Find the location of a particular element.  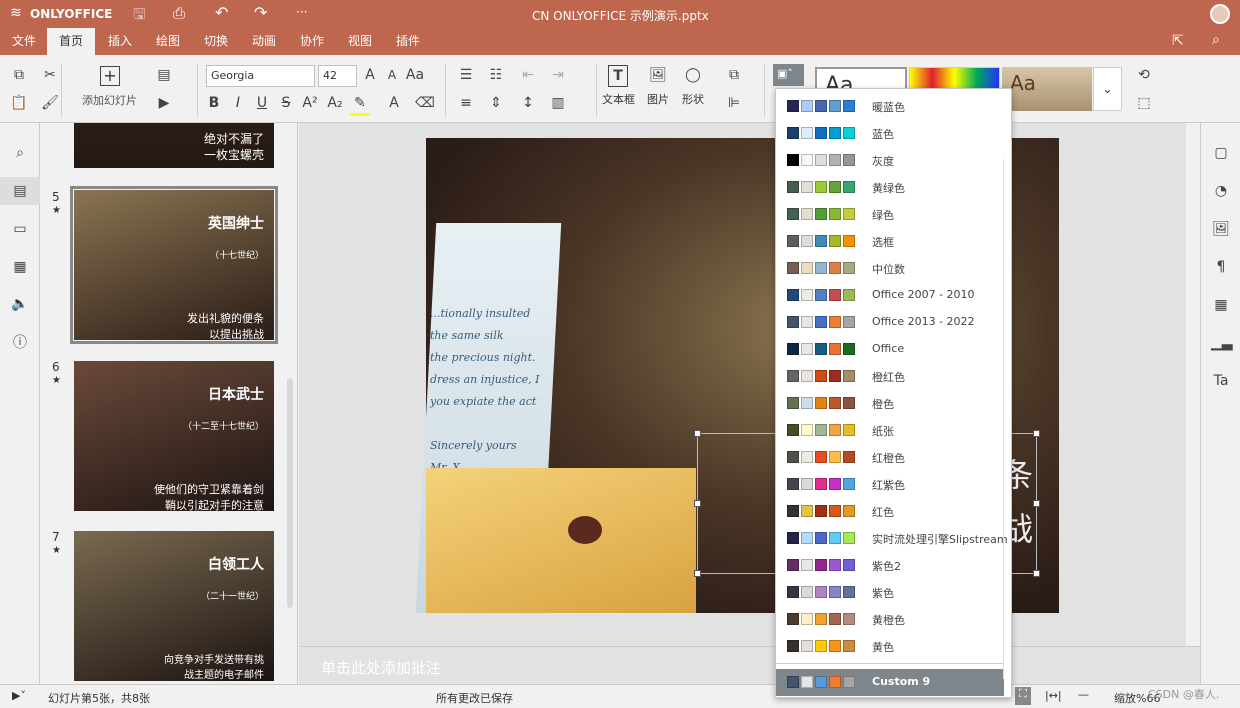

change-case-icon: Aa is located at coordinates (415, 75).